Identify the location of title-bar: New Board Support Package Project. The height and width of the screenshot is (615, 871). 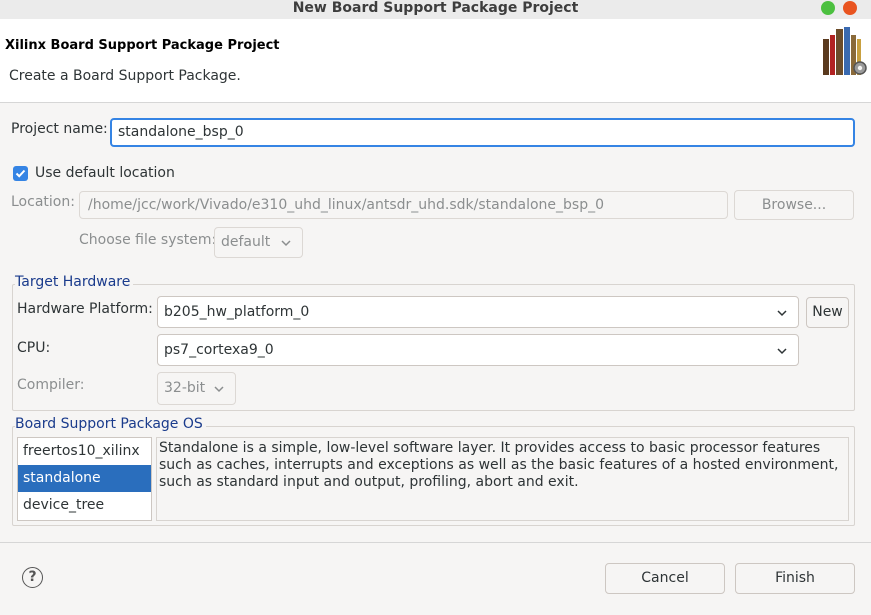
(435, 9).